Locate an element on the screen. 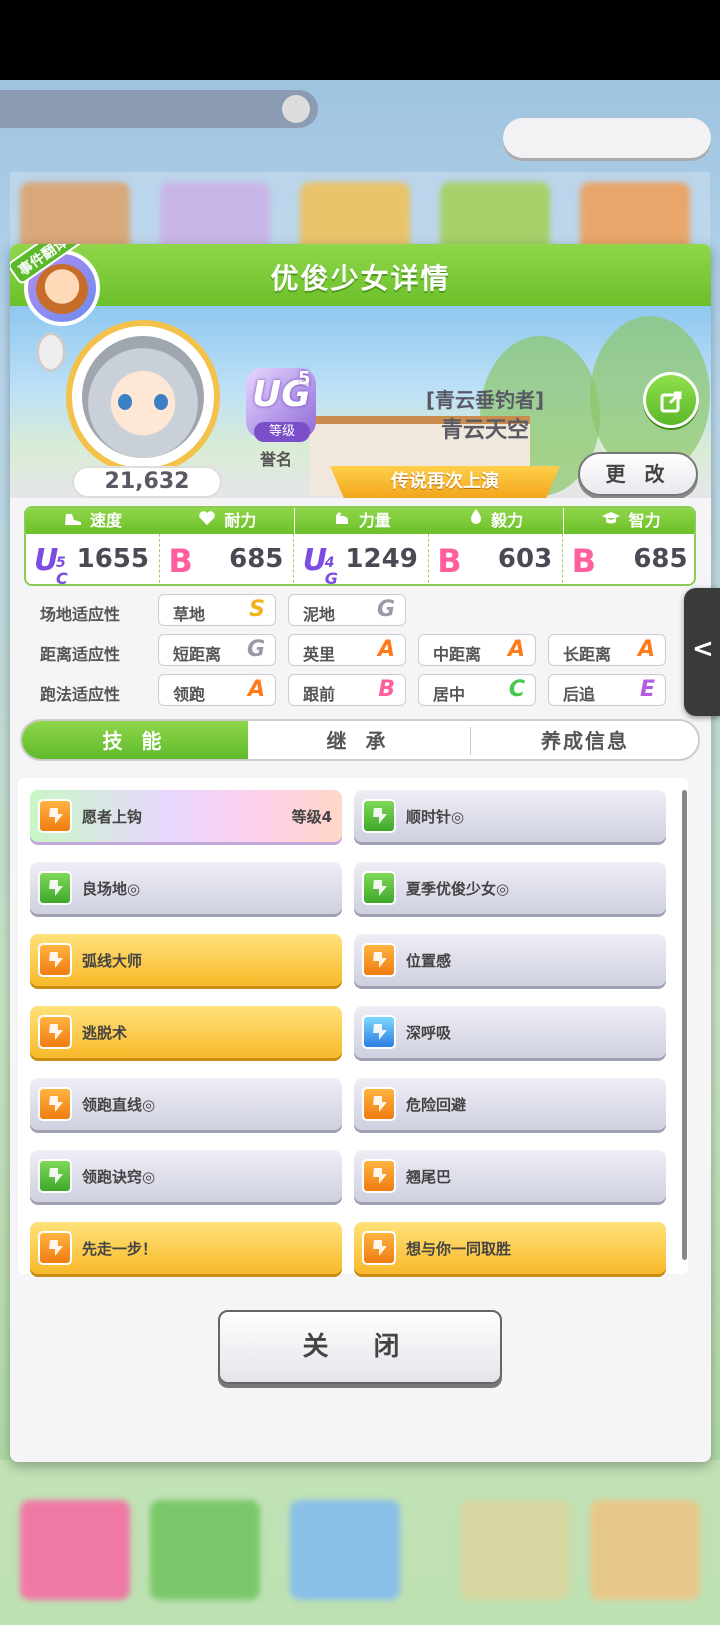 The width and height of the screenshot is (720, 1625). change-title-button: 更 改 is located at coordinates (638, 474).